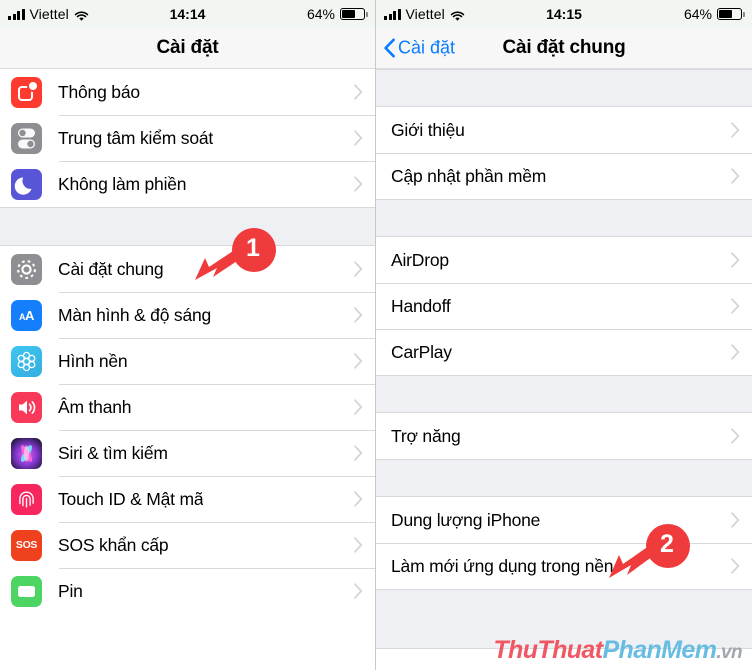  What do you see at coordinates (421, 305) in the screenshot?
I see `row-label: Handoff` at bounding box center [421, 305].